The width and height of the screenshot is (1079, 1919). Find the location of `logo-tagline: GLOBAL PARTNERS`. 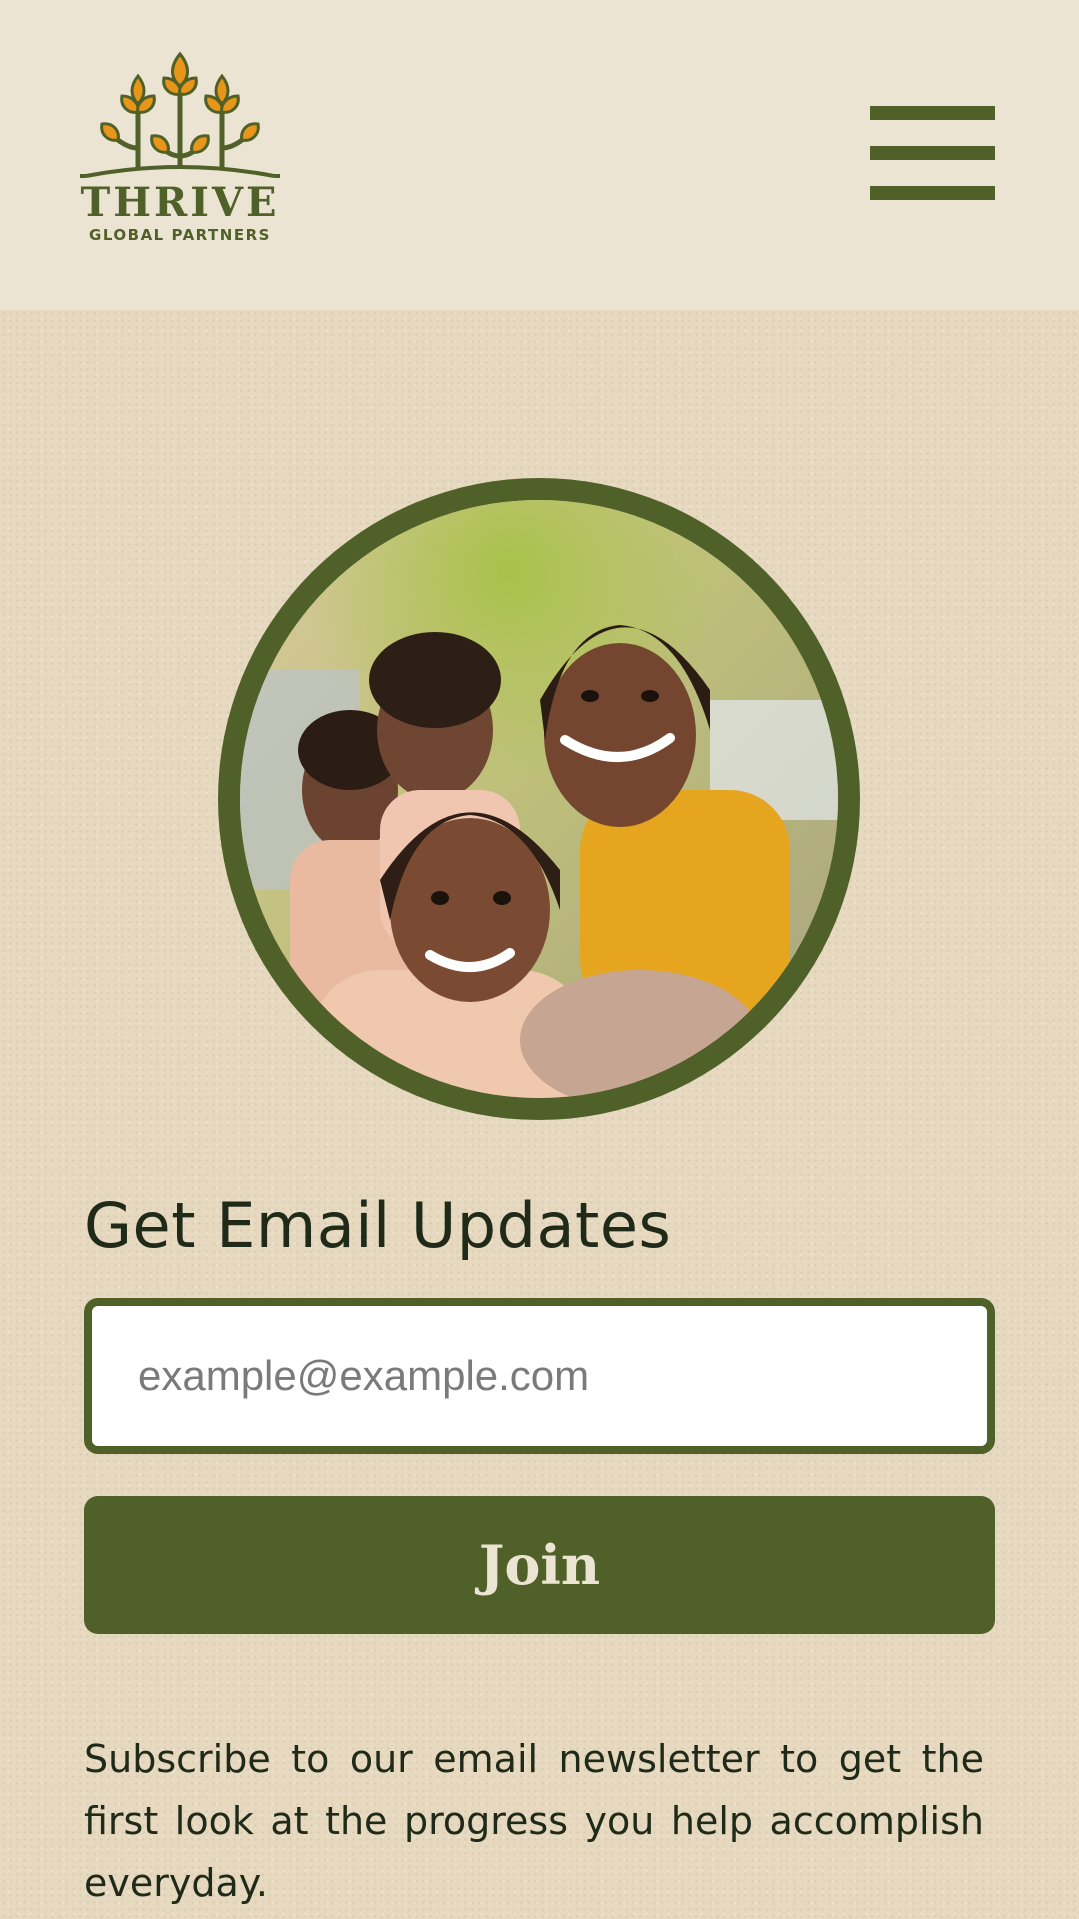

logo-tagline: GLOBAL PARTNERS is located at coordinates (180, 235).